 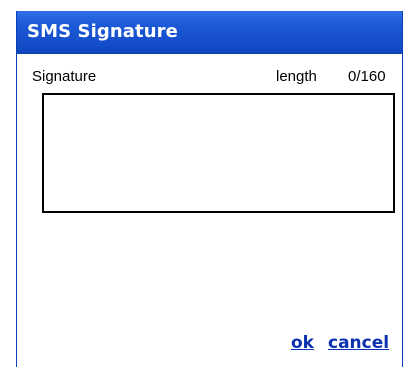 I want to click on length-counter: 0/160, so click(x=367, y=76).